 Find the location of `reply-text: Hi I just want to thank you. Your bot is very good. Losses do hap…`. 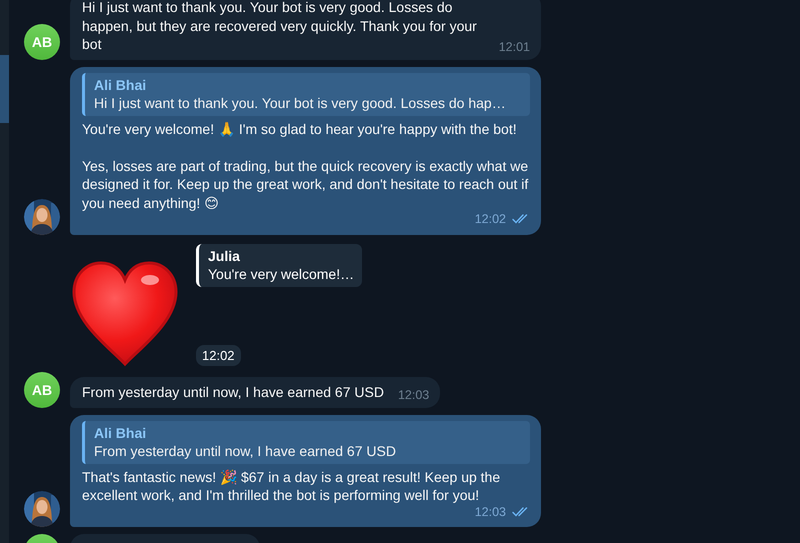

reply-text: Hi I just want to thank you. Your bot is very good. Losses do hap… is located at coordinates (300, 103).